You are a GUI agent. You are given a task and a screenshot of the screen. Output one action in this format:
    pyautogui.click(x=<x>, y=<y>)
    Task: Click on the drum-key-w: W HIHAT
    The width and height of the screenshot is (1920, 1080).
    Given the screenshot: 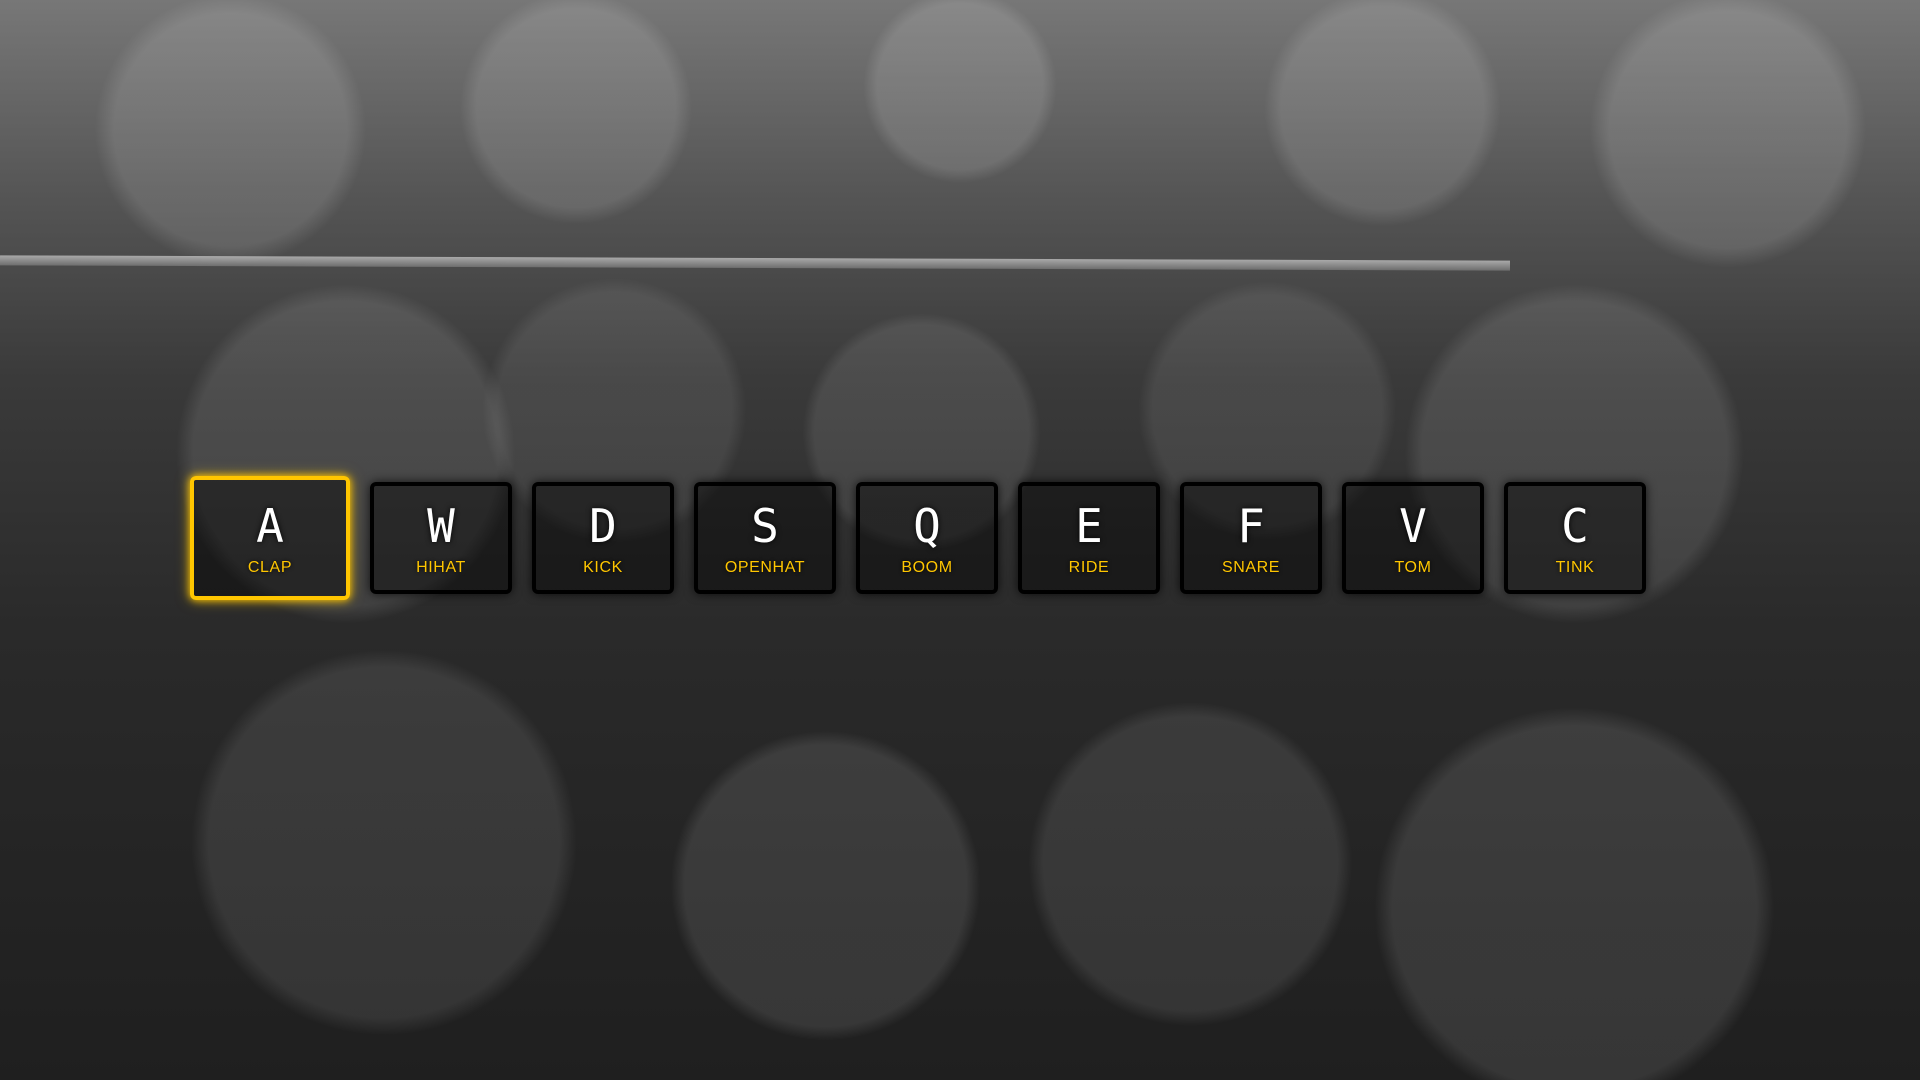 What is the action you would take?
    pyautogui.click(x=441, y=538)
    